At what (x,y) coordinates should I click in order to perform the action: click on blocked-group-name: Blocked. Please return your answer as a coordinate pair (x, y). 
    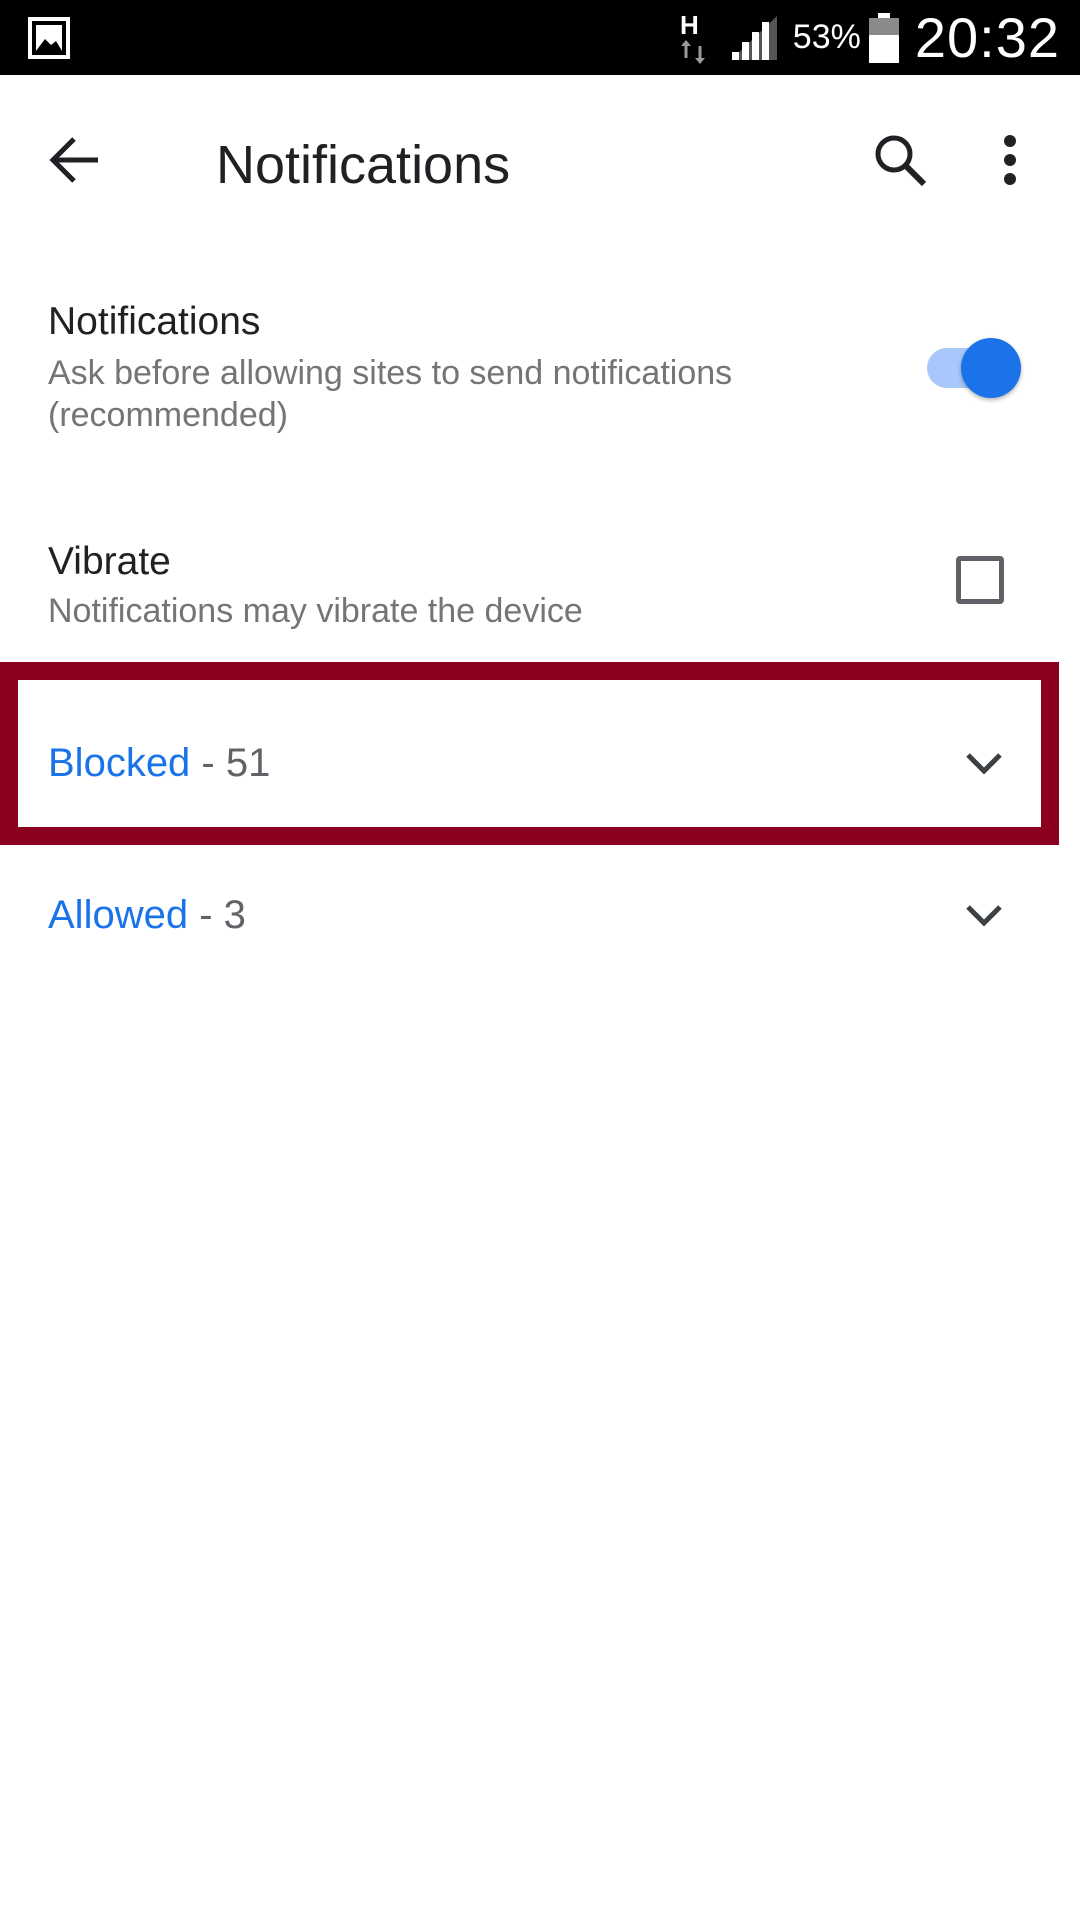
    Looking at the image, I should click on (119, 763).